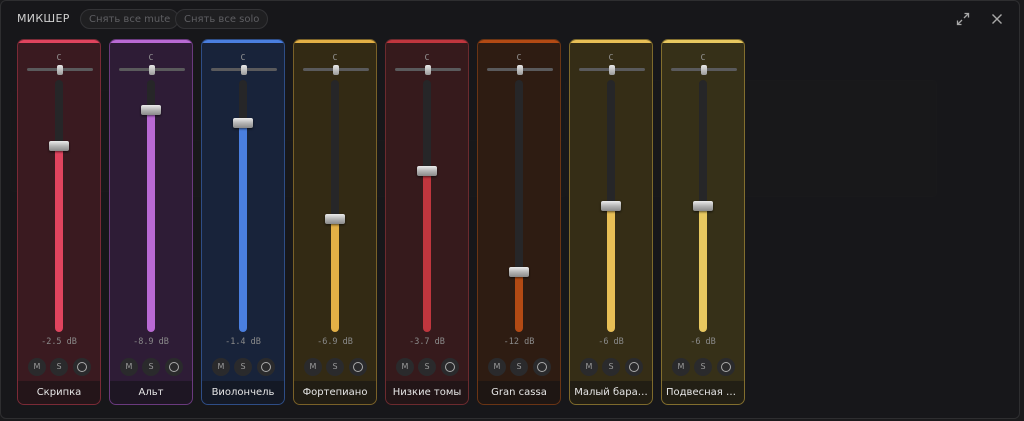 The height and width of the screenshot is (421, 1024). I want to click on channel-name: Gran cassa, so click(519, 392).